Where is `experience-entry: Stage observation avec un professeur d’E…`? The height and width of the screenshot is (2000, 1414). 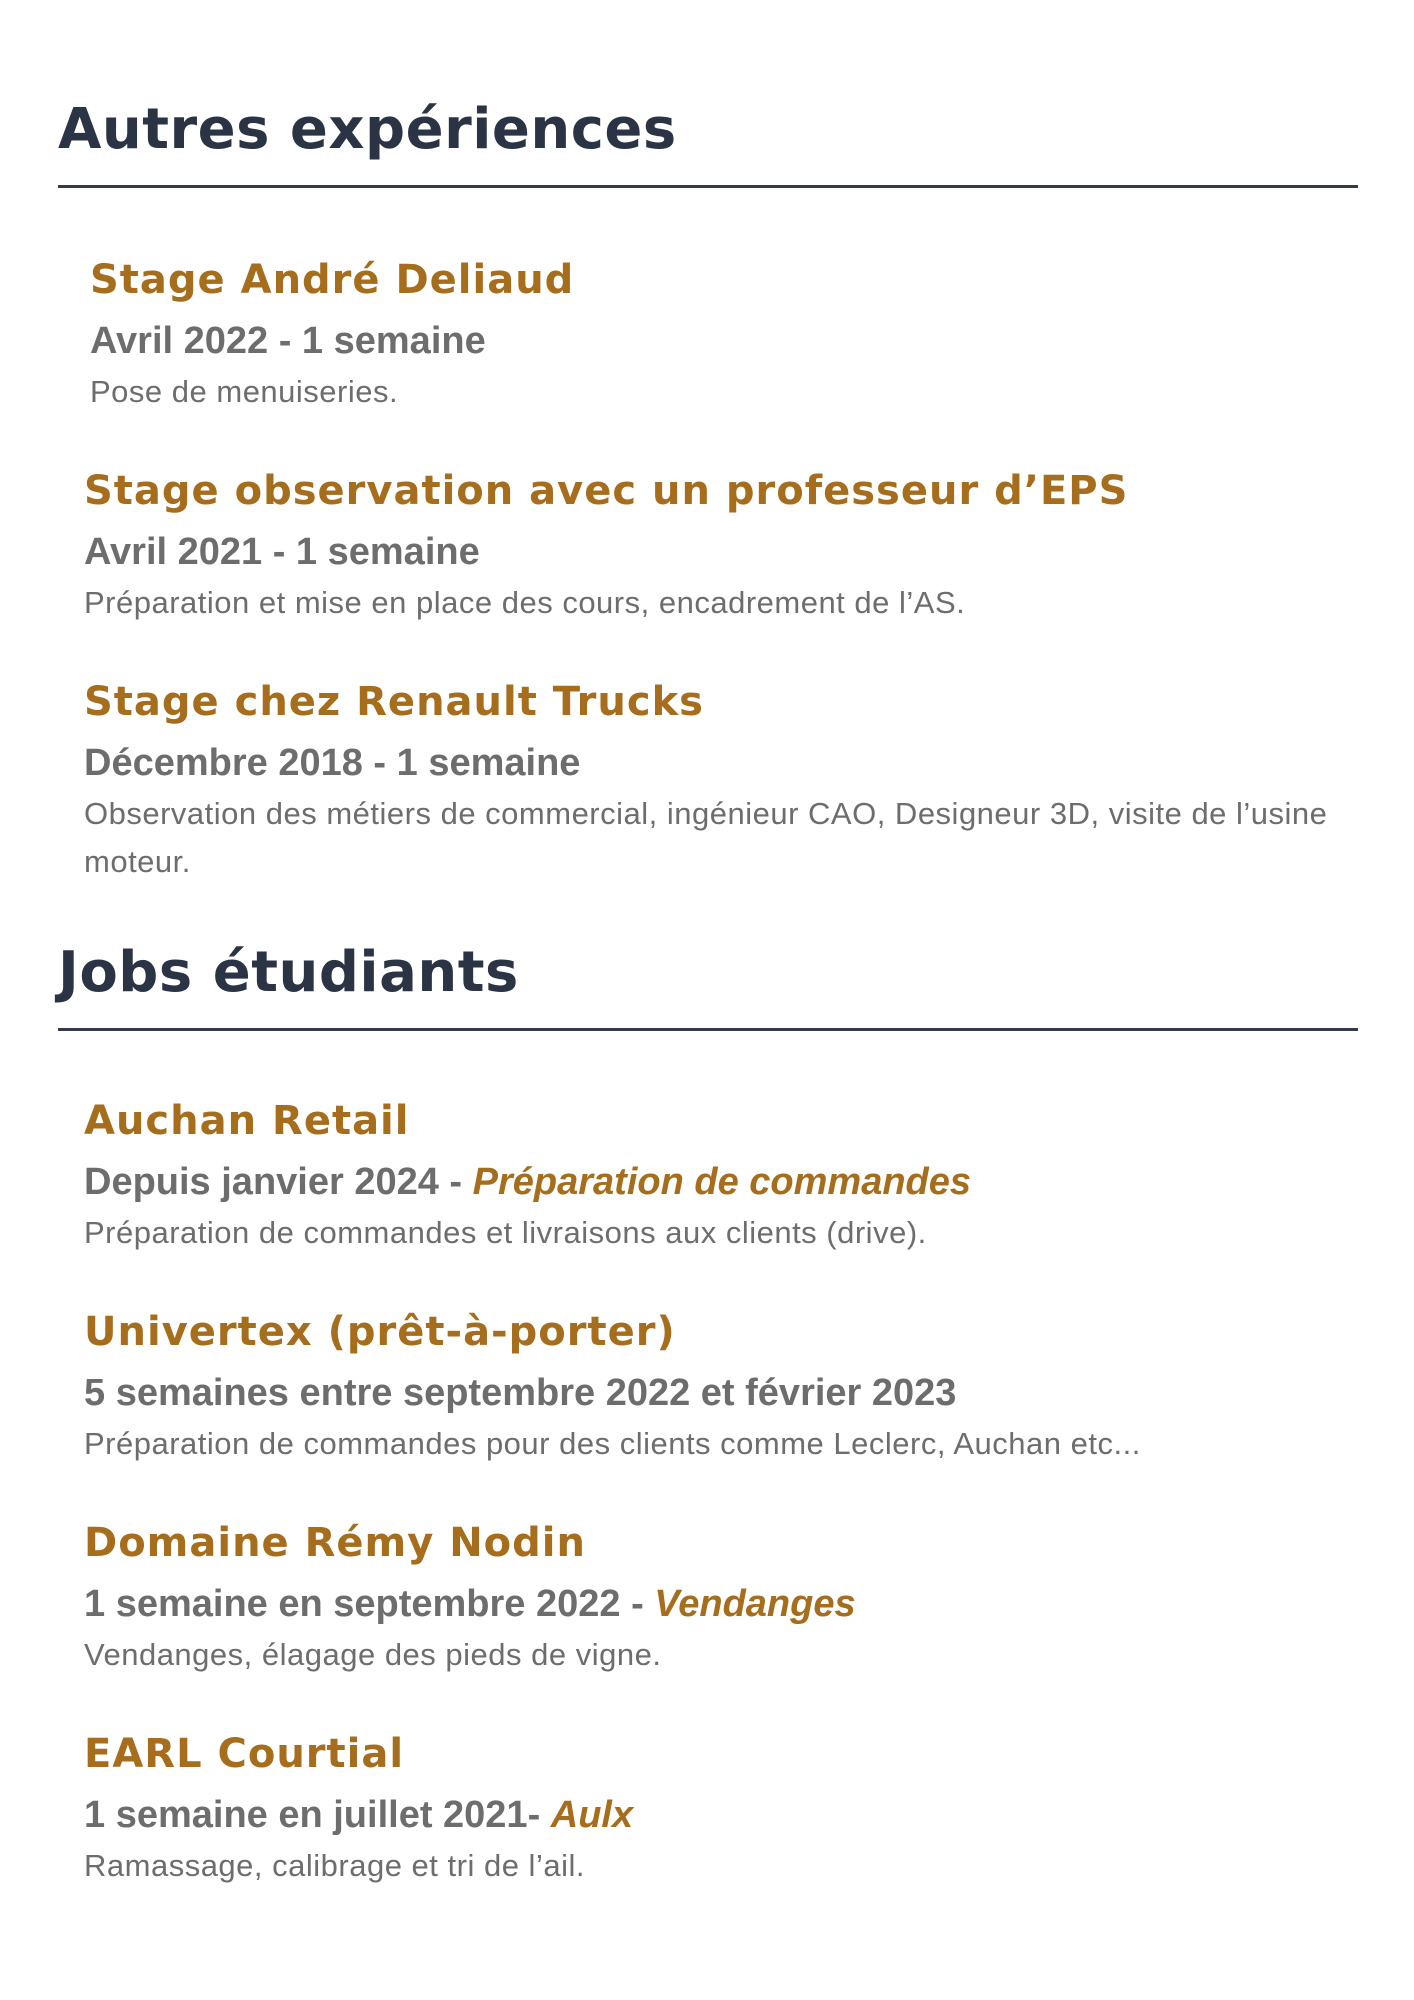 experience-entry: Stage observation avec un professeur d’E… is located at coordinates (729, 547).